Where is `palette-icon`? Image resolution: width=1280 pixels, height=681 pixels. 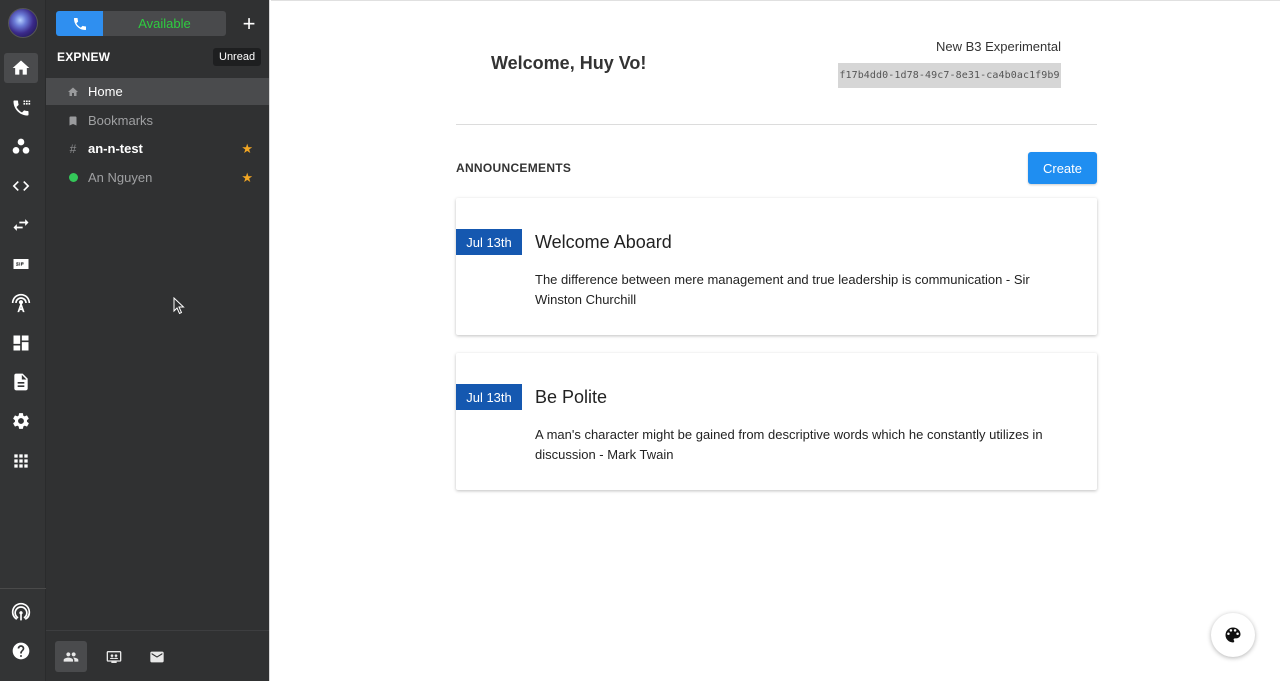 palette-icon is located at coordinates (1233, 635).